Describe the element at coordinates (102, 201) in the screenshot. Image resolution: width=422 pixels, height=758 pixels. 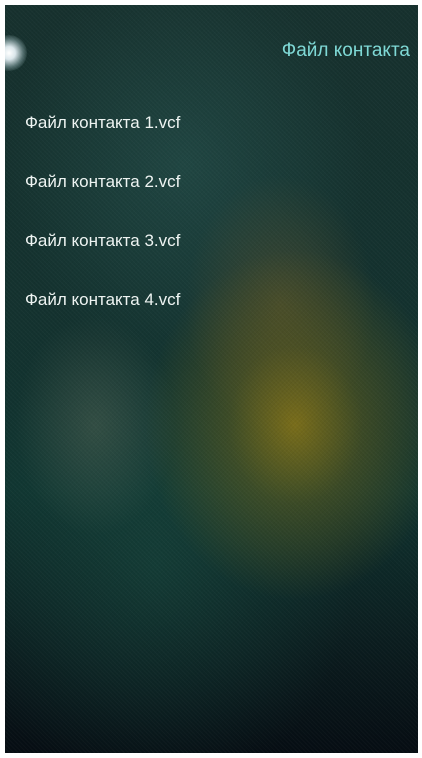
I see `file-item-2: Файл контакта 2.vcf` at that location.